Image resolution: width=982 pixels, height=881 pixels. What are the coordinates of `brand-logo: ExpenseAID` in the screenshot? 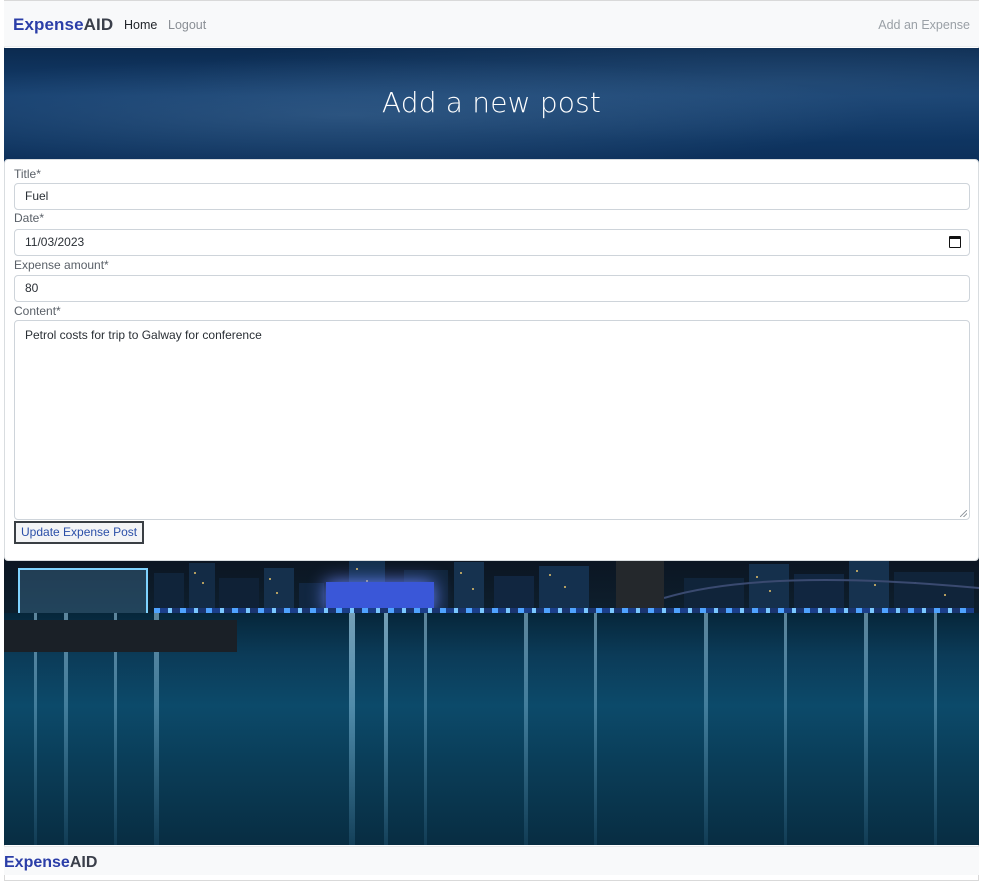 It's located at (63, 25).